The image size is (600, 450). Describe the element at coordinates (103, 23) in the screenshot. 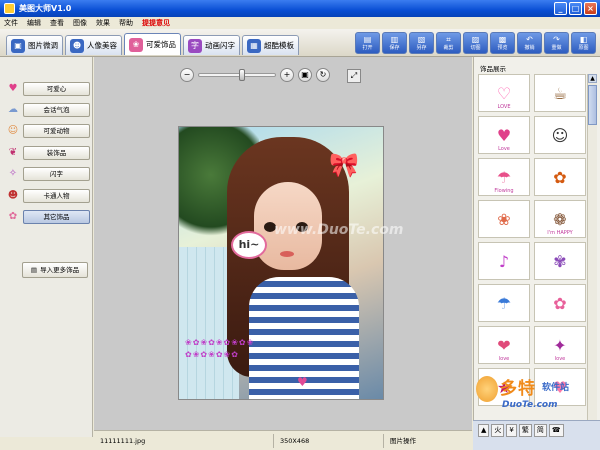

I see `menu-effects: 效果` at that location.